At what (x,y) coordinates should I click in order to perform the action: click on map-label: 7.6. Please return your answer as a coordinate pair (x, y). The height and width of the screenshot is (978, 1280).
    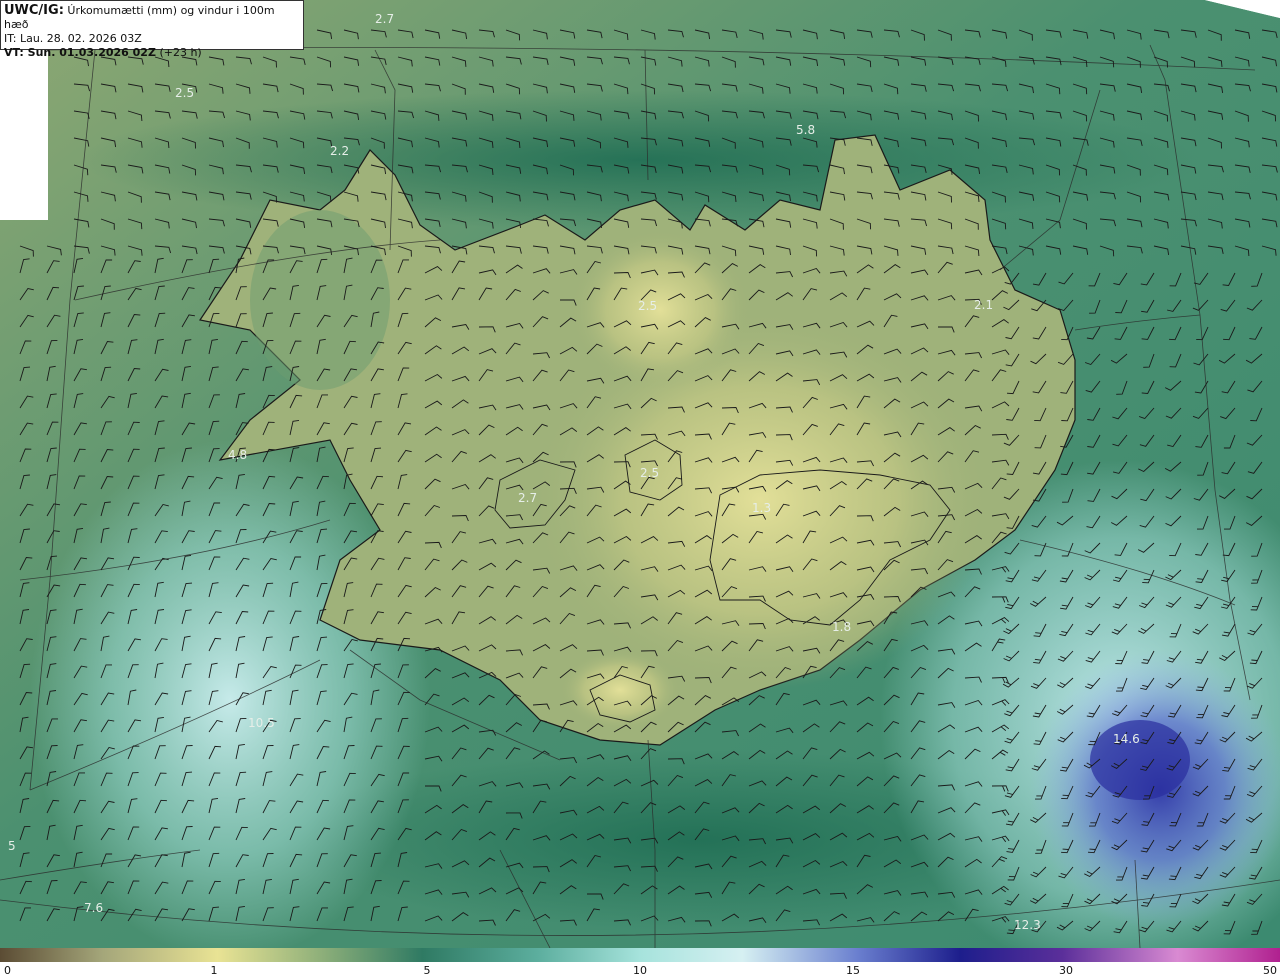
    Looking at the image, I should click on (93, 908).